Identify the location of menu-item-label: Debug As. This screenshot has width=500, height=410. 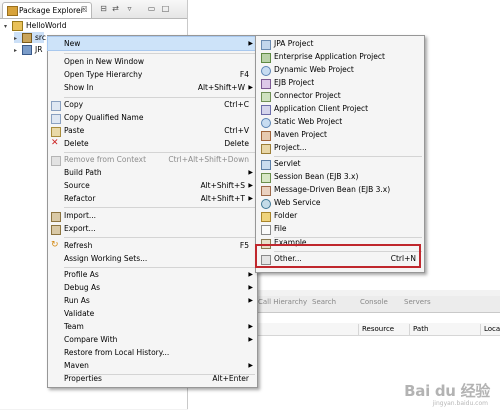
(82, 287).